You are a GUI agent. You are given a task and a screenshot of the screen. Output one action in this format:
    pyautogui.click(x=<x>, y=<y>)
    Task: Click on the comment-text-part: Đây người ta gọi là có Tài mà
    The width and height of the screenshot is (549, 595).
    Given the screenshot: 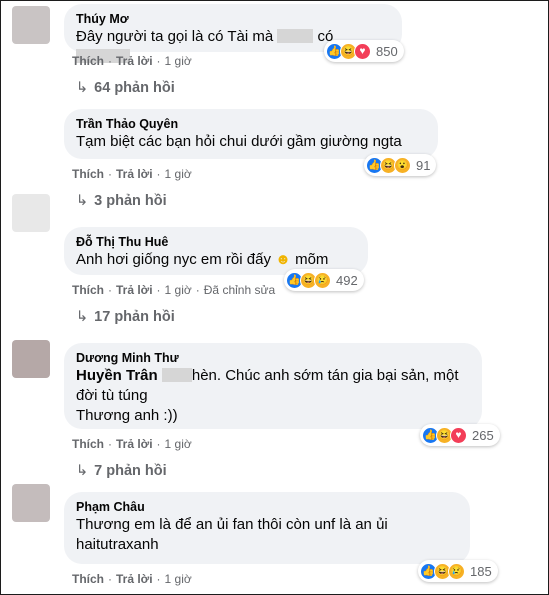 What is the action you would take?
    pyautogui.click(x=175, y=36)
    